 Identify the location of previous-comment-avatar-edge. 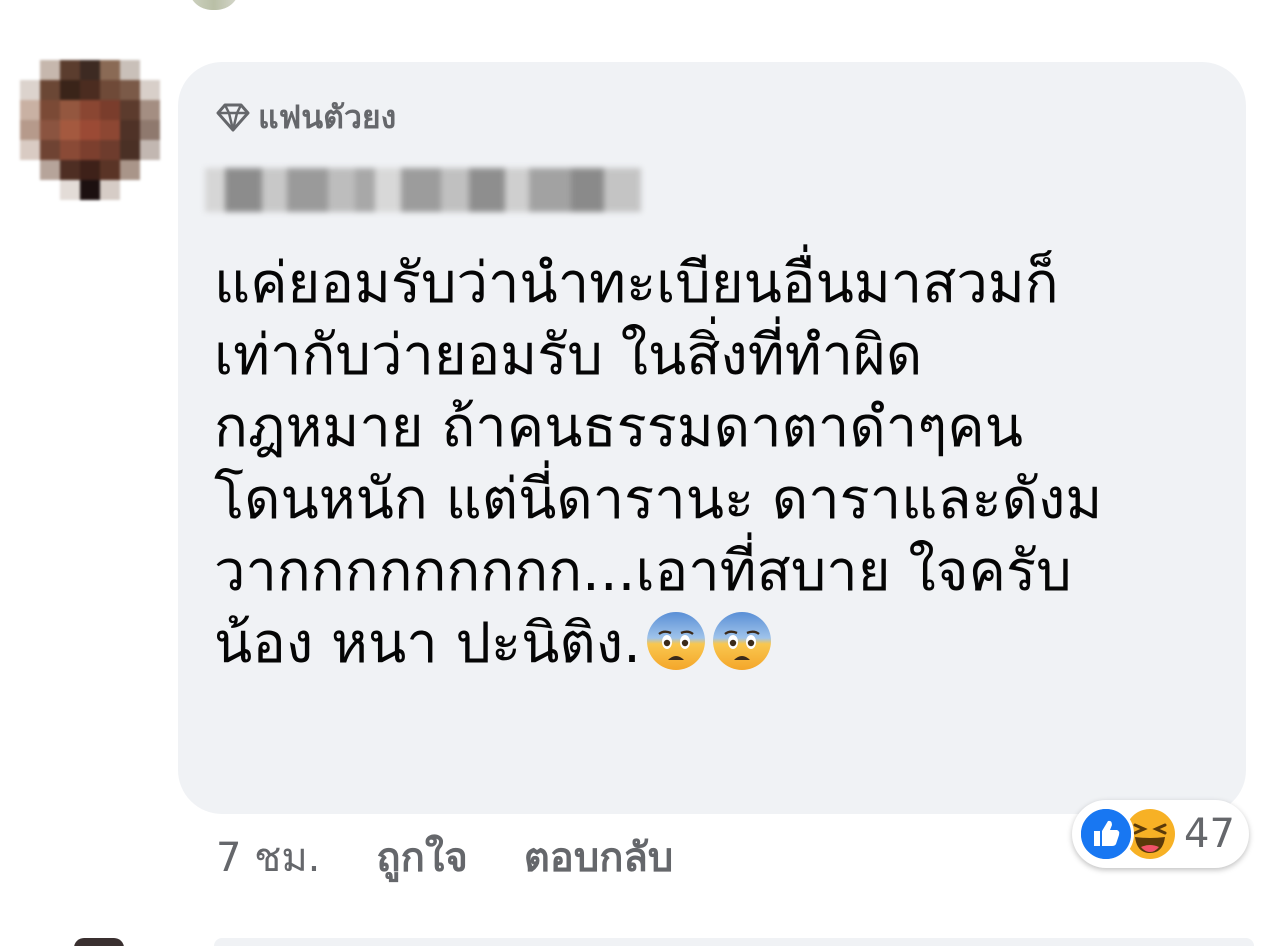
(214, 5).